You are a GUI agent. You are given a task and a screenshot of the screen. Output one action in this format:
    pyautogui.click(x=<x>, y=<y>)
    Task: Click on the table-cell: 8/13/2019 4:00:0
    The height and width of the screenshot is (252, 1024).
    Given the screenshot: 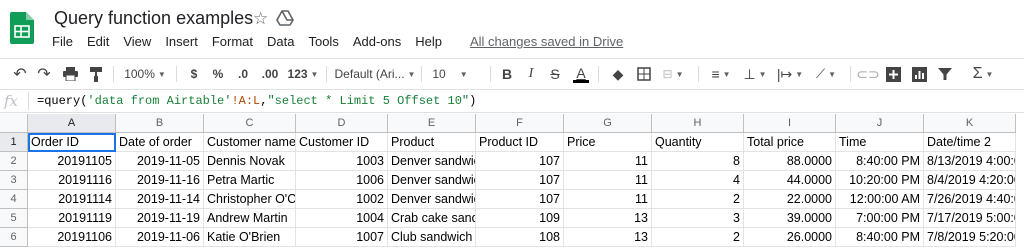 What is the action you would take?
    pyautogui.click(x=970, y=161)
    